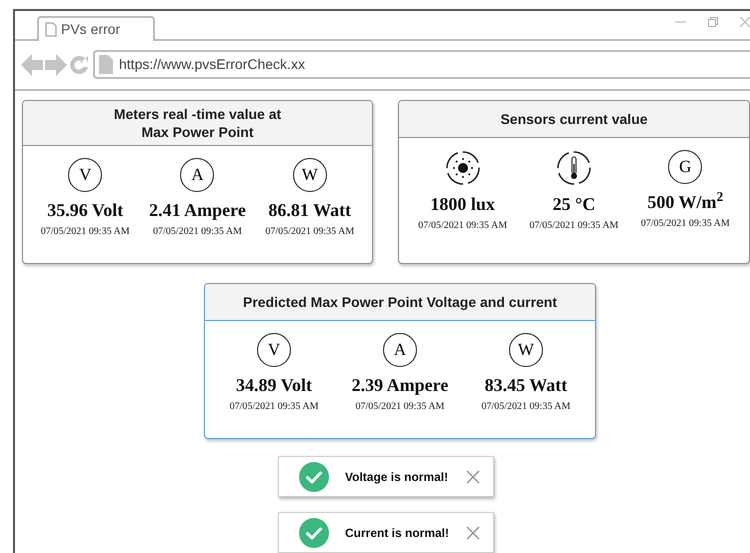  Describe the element at coordinates (400, 385) in the screenshot. I see `reading-value: 2.39 Ampere` at that location.